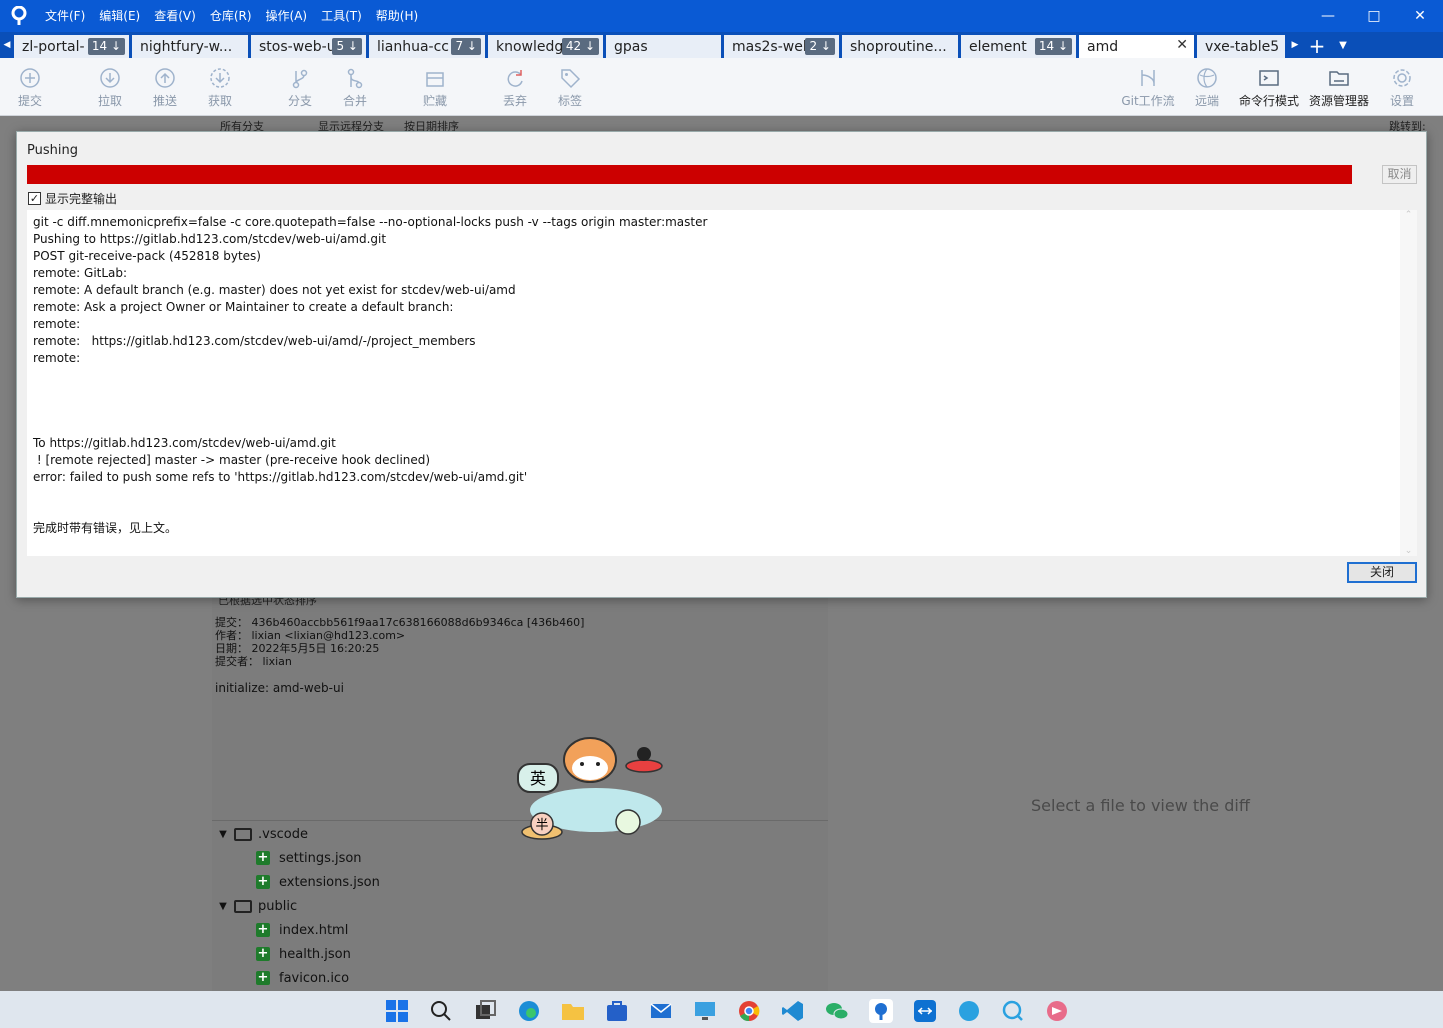 The width and height of the screenshot is (1443, 1028). What do you see at coordinates (529, 1011) in the screenshot?
I see `edge-browser-icon` at bounding box center [529, 1011].